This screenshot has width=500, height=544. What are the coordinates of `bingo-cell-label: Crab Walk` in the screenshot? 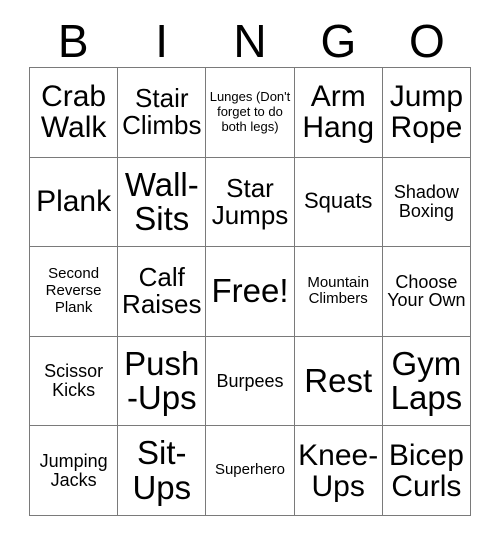 It's located at (73, 112).